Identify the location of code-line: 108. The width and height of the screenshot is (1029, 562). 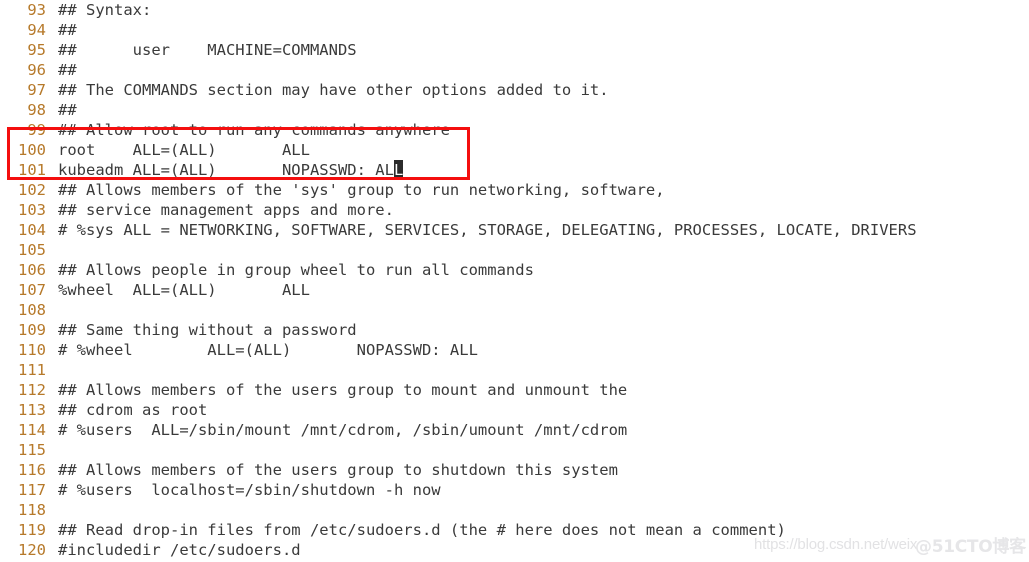
(514, 310).